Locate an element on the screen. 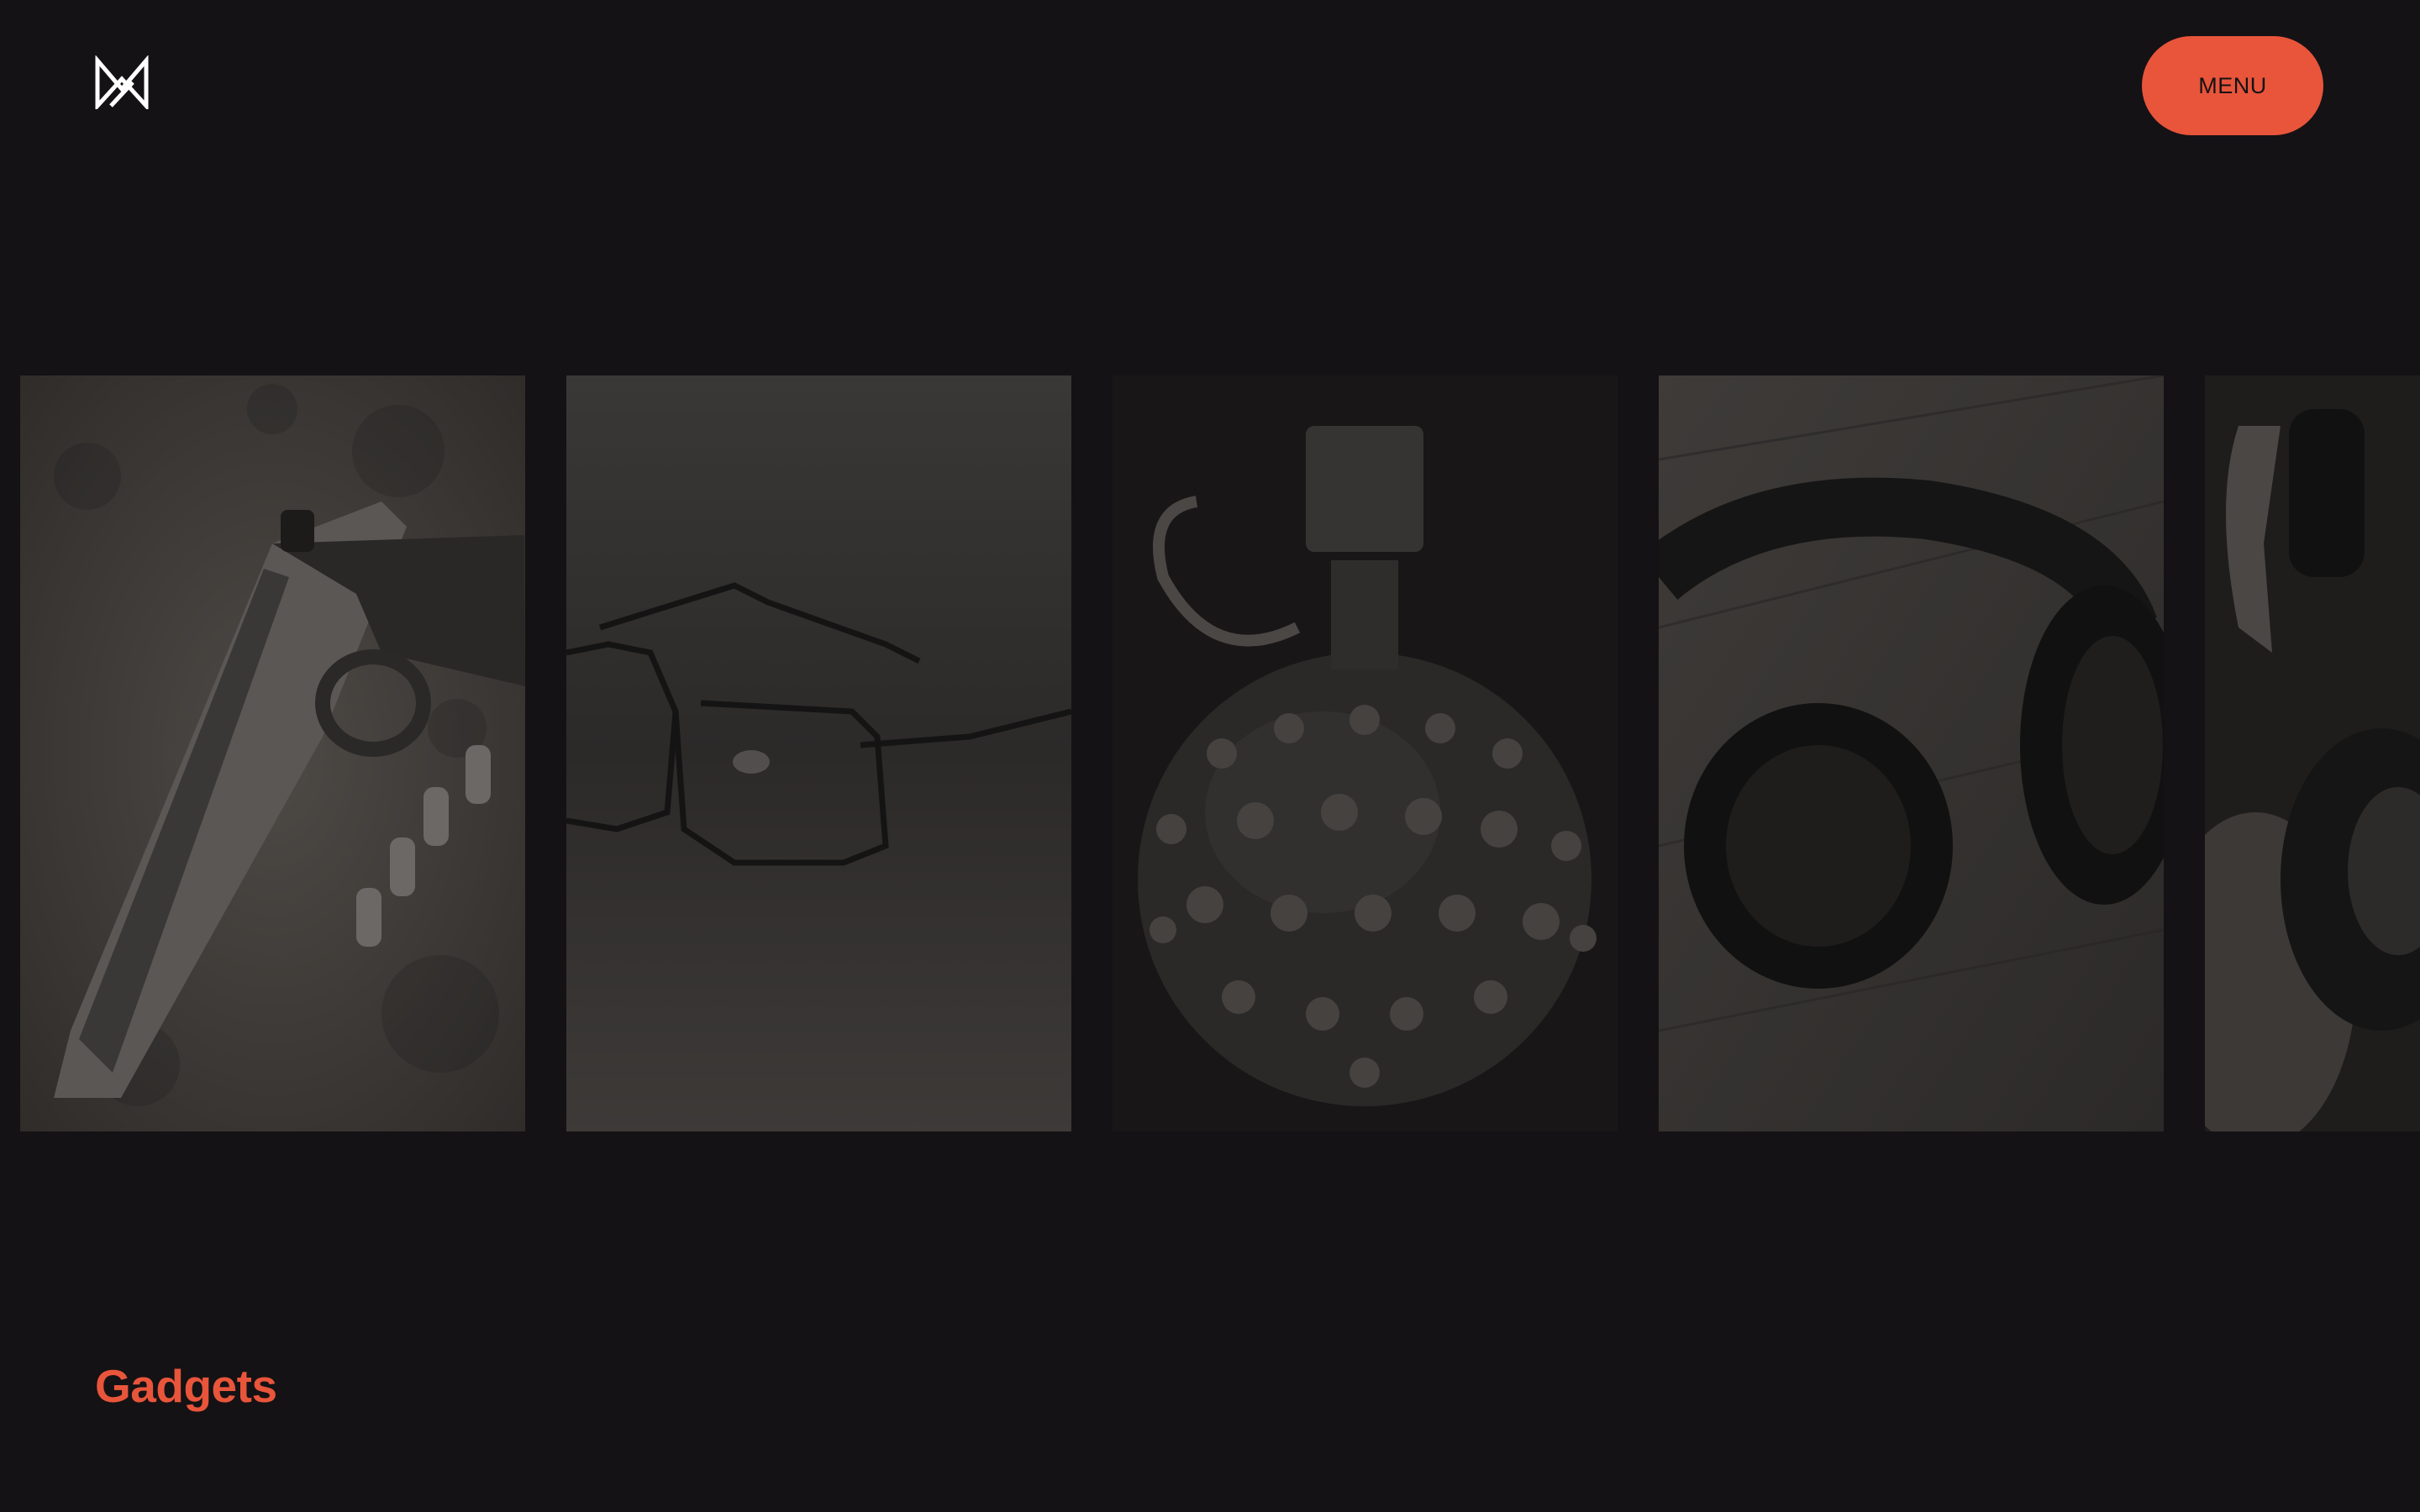 This screenshot has width=2420, height=1512. gallery-card-glasses is located at coordinates (818, 753).